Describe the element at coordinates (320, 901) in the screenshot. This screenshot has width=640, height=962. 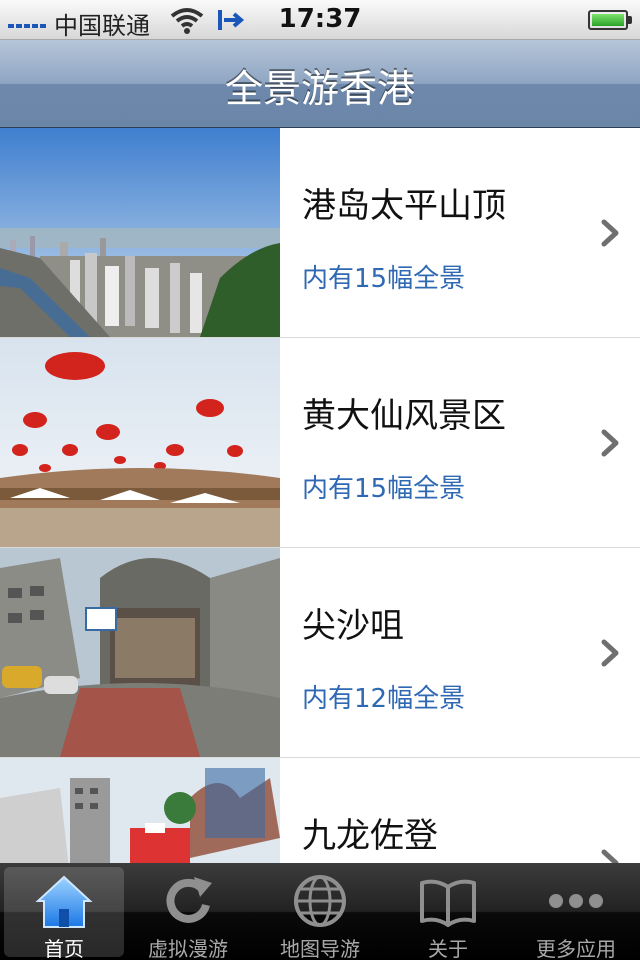
I see `globe-icon` at that location.